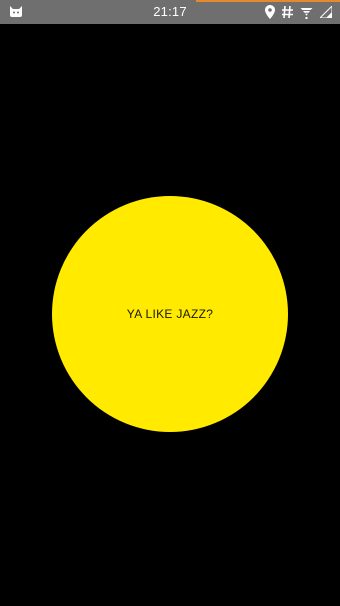 The image size is (340, 606). I want to click on jazz-button-label: YA LIKE JAZZ?, so click(170, 314).